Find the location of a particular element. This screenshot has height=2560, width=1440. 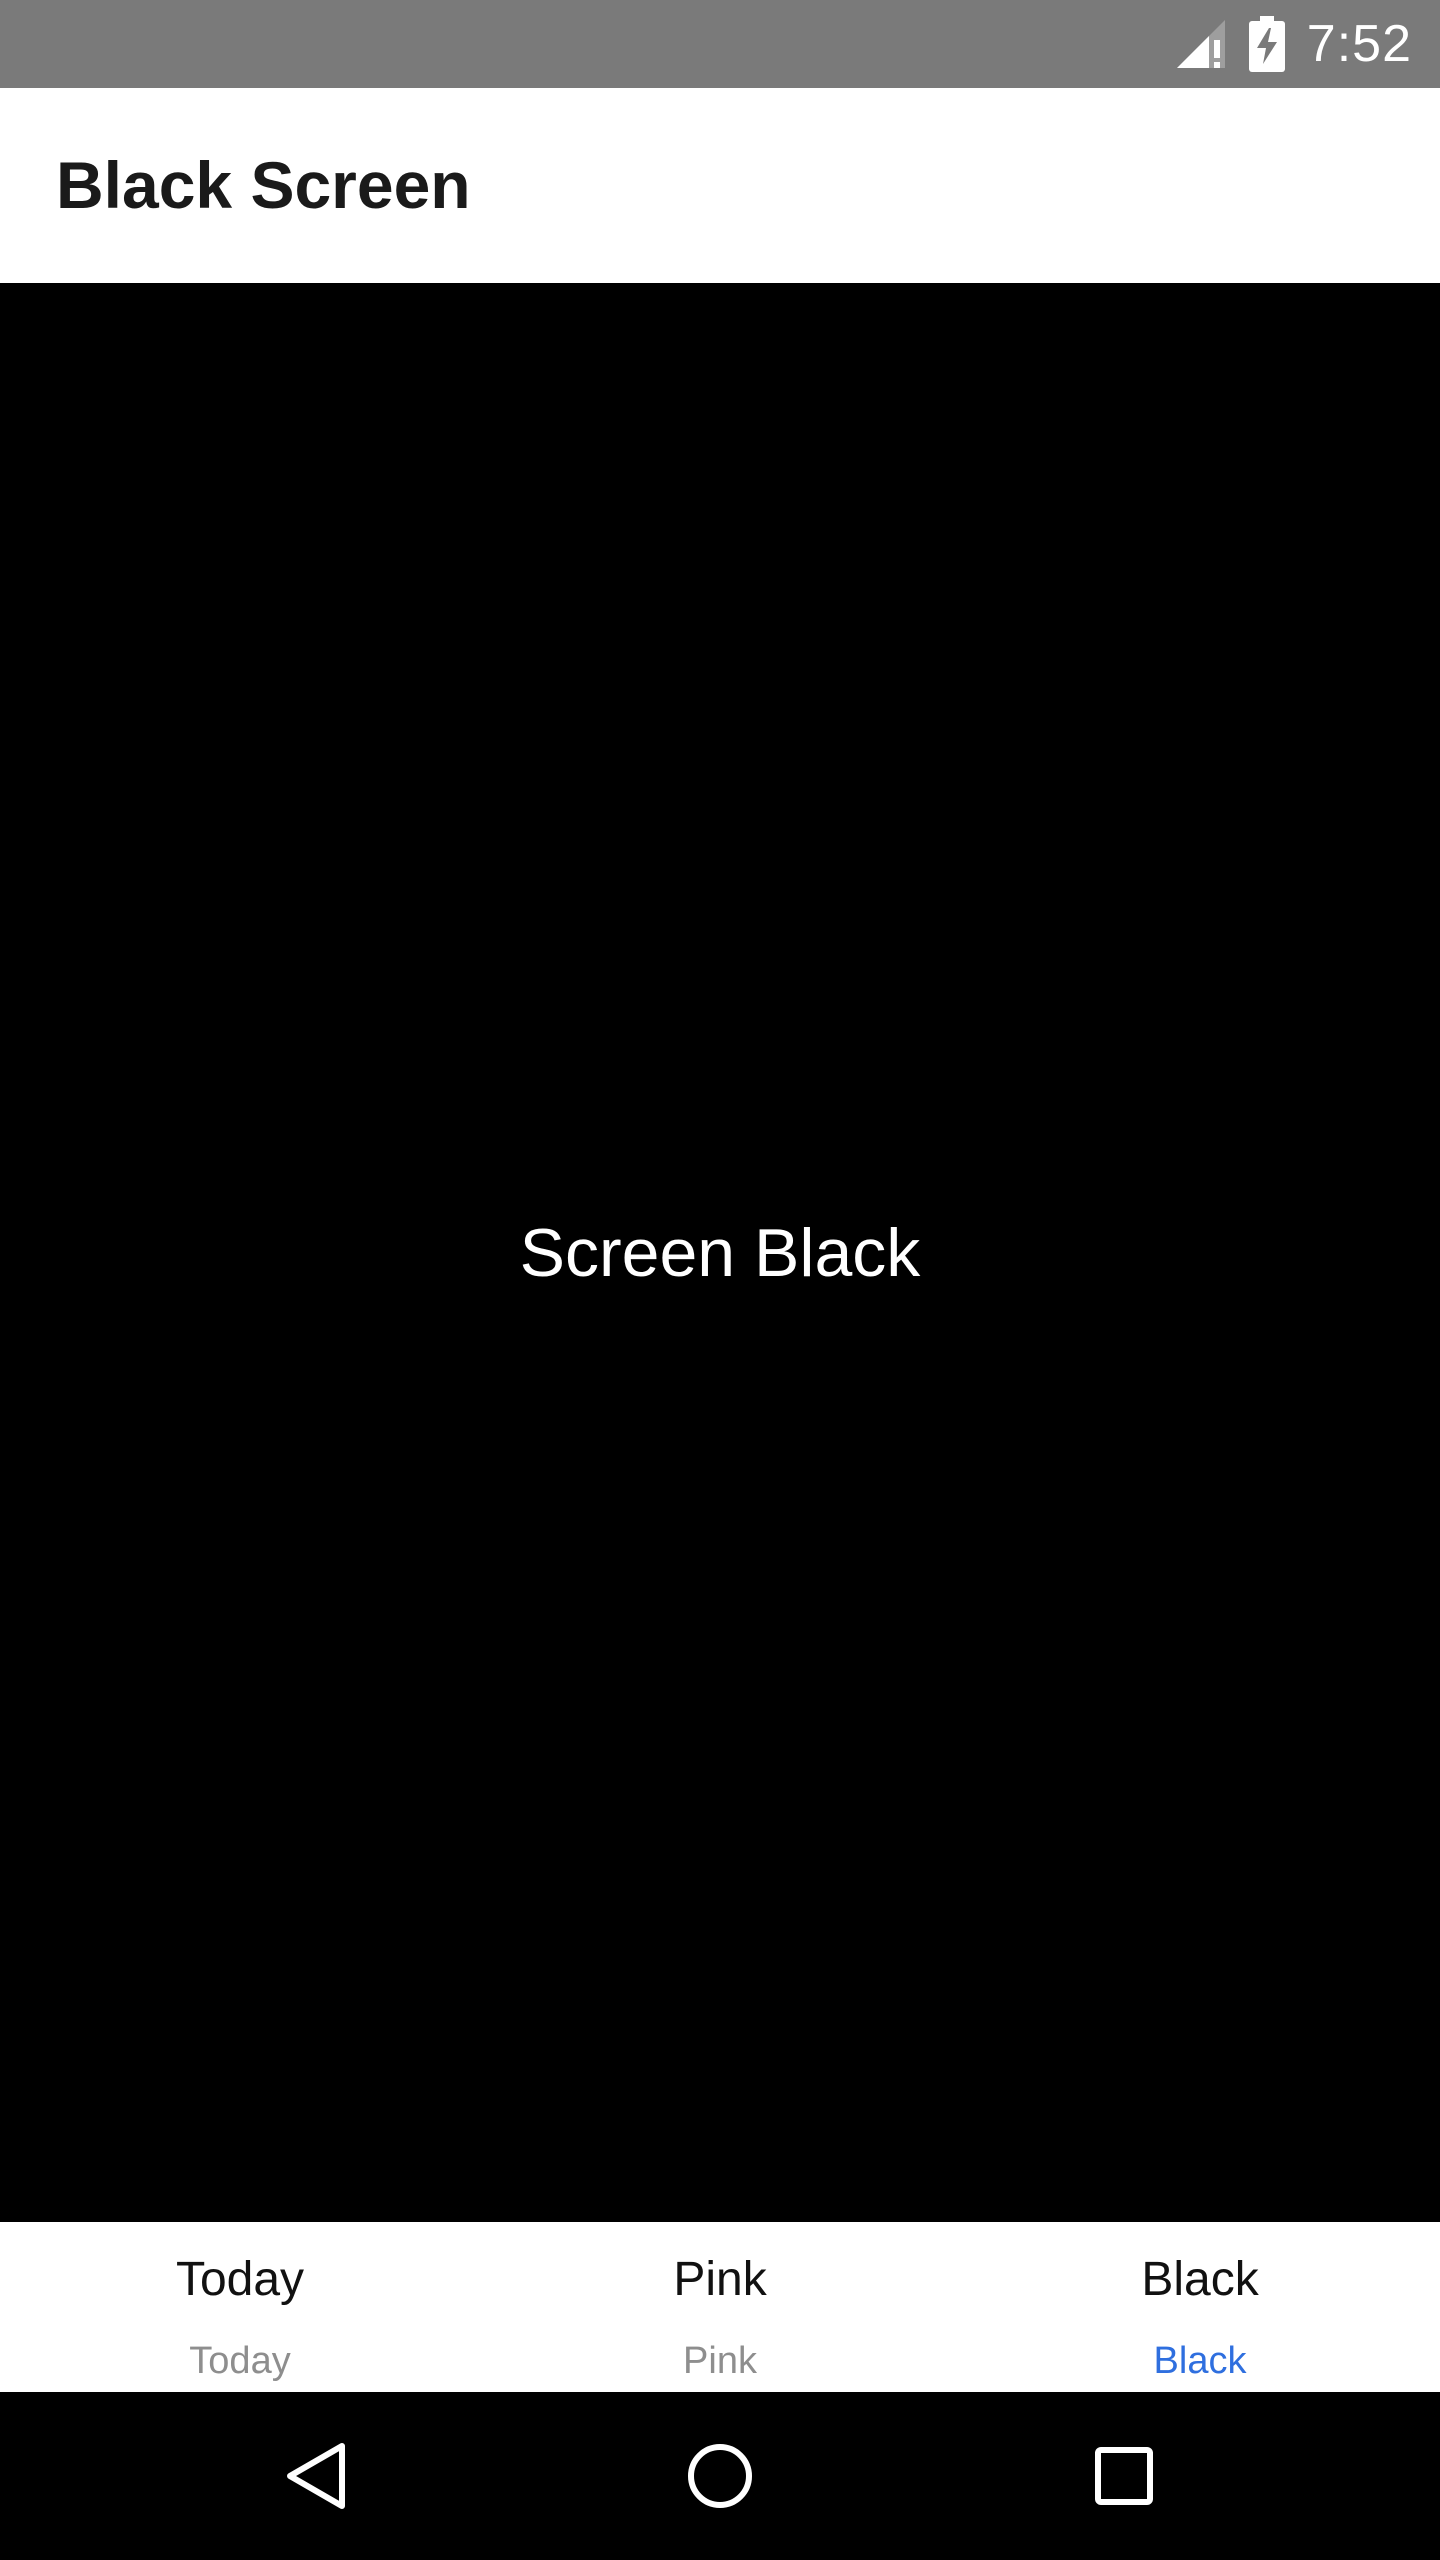

status-bar: 7:52 is located at coordinates (720, 44).